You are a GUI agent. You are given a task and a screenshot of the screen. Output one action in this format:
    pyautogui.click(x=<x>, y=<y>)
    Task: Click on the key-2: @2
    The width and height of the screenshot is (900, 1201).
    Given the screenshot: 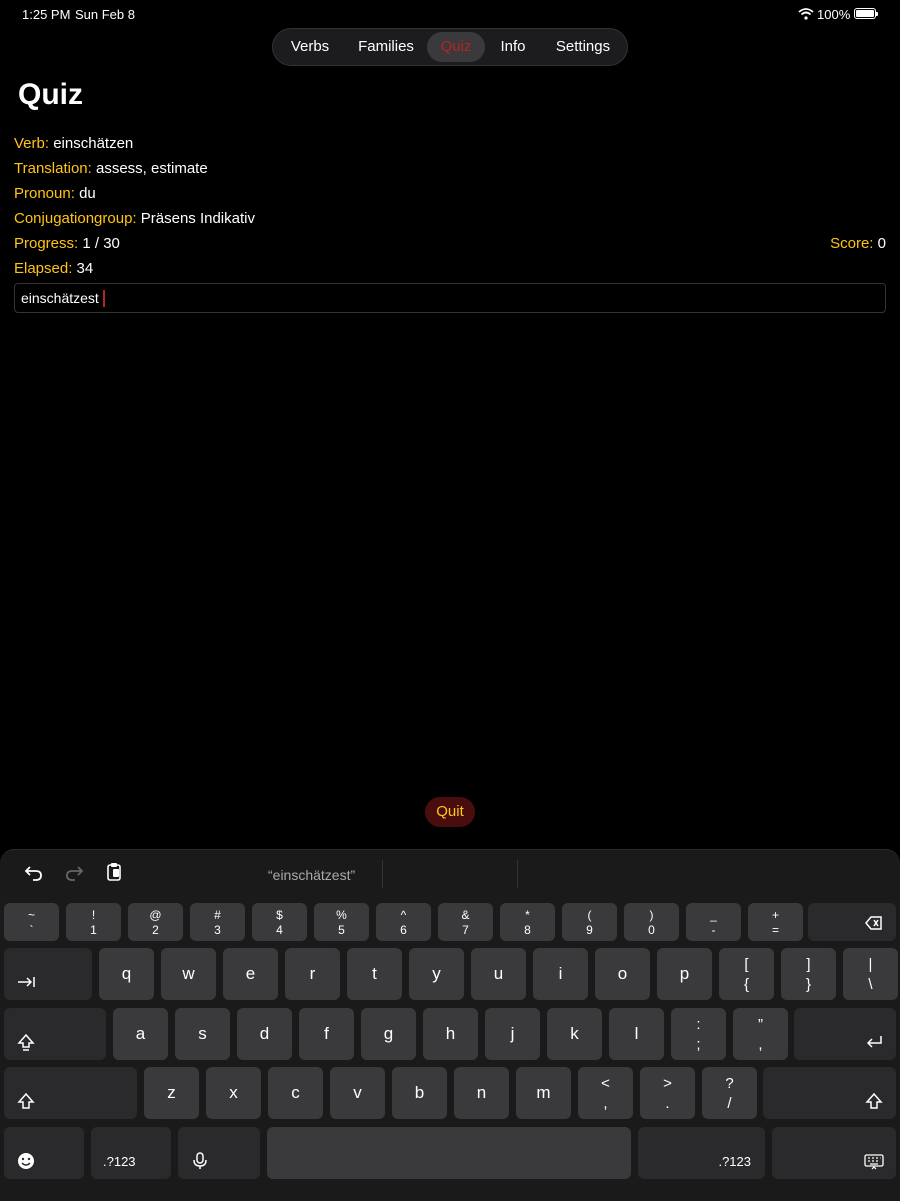 What is the action you would take?
    pyautogui.click(x=155, y=922)
    